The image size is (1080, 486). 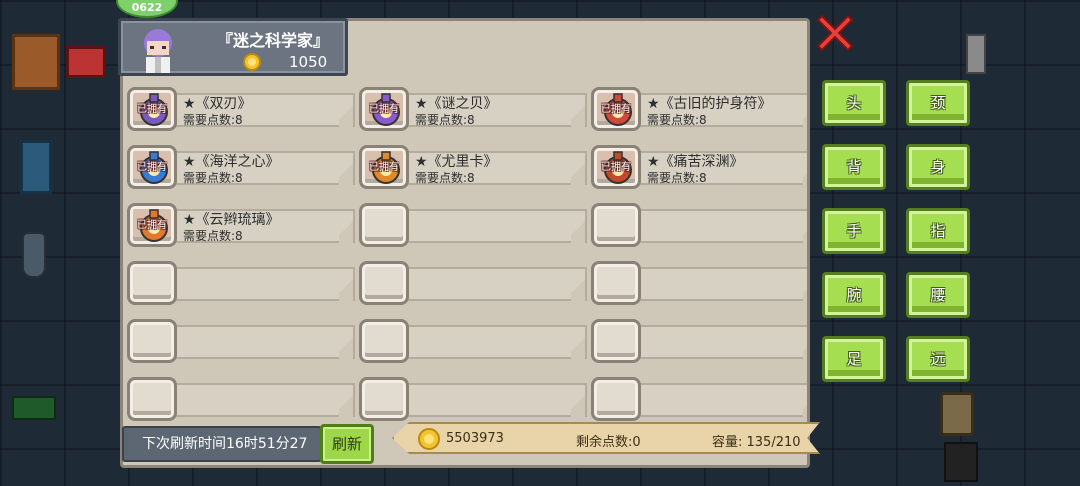 I want to click on category-button: 颈, so click(x=938, y=103).